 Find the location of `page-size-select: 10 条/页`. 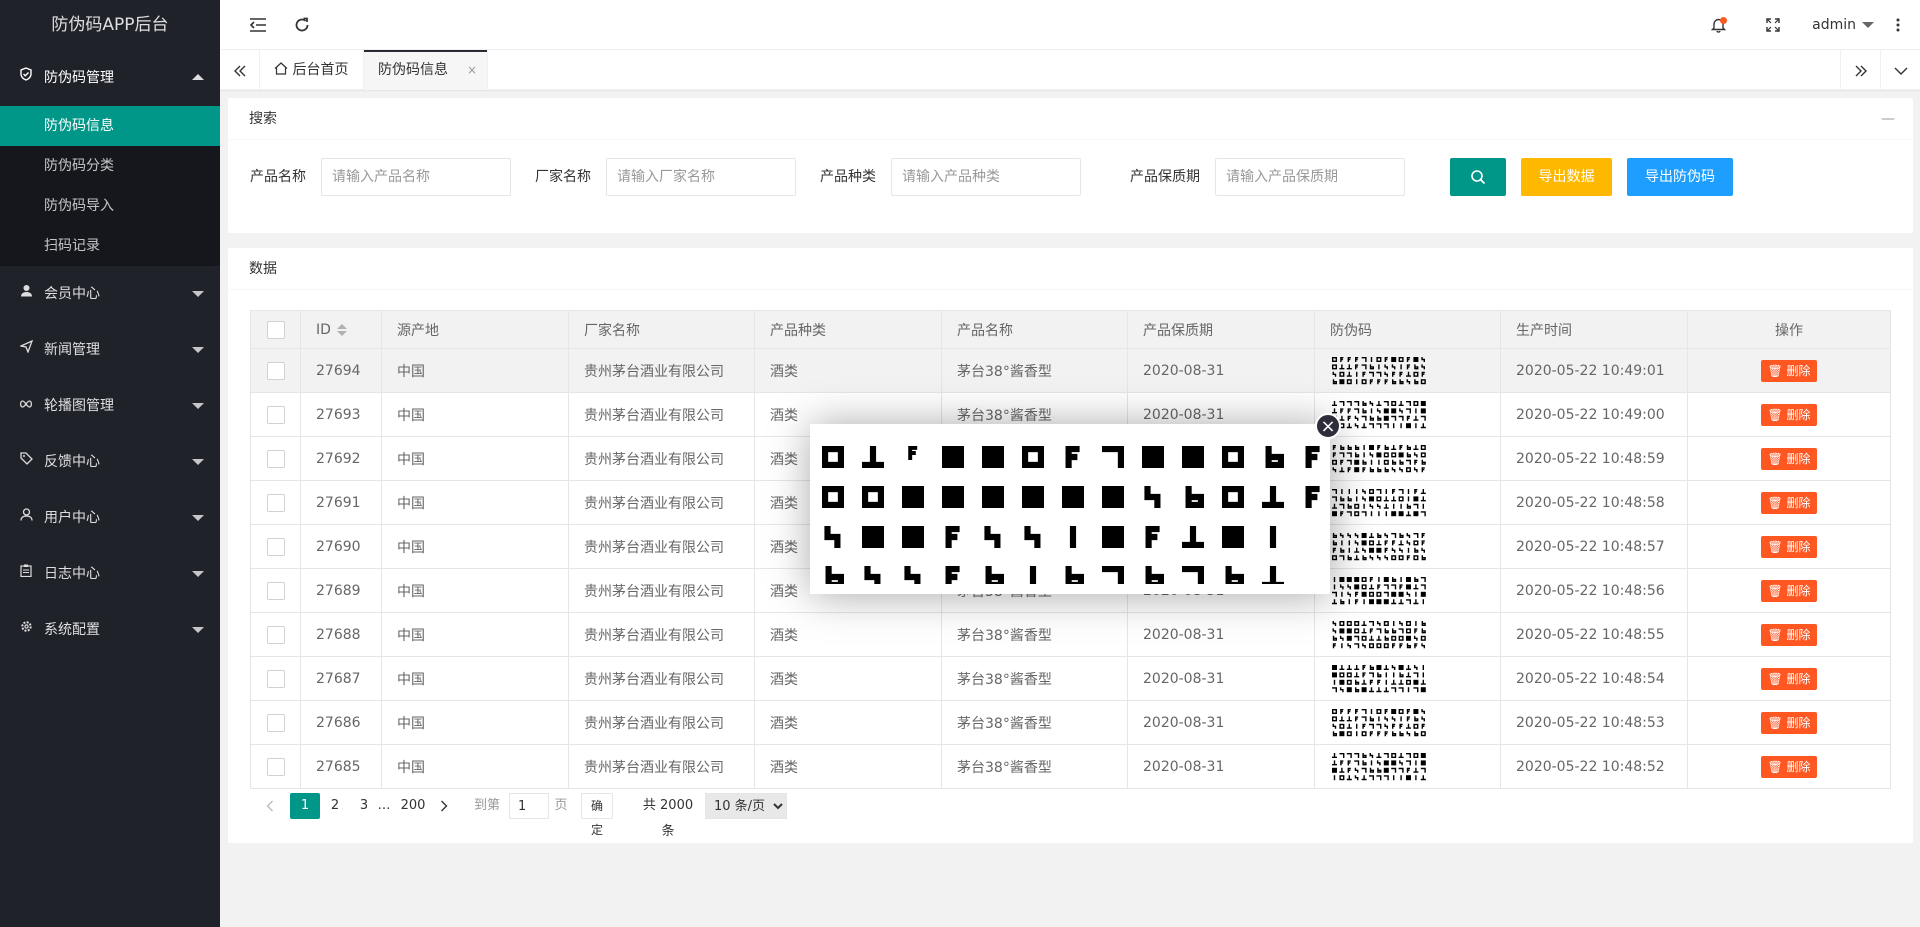

page-size-select: 10 条/页 is located at coordinates (746, 806).